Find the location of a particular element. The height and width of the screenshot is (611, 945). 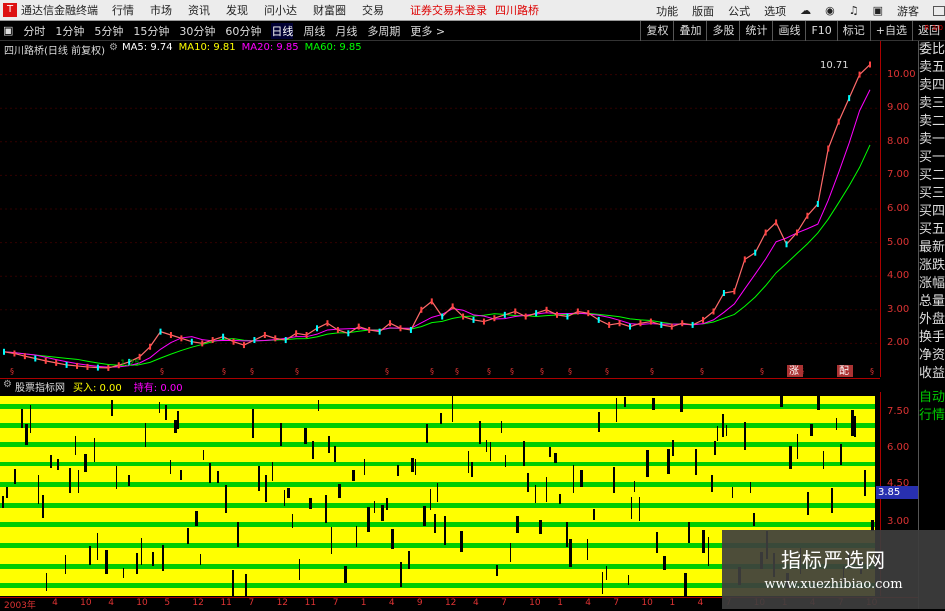

sidebar-item: 自动 is located at coordinates (932, 398).